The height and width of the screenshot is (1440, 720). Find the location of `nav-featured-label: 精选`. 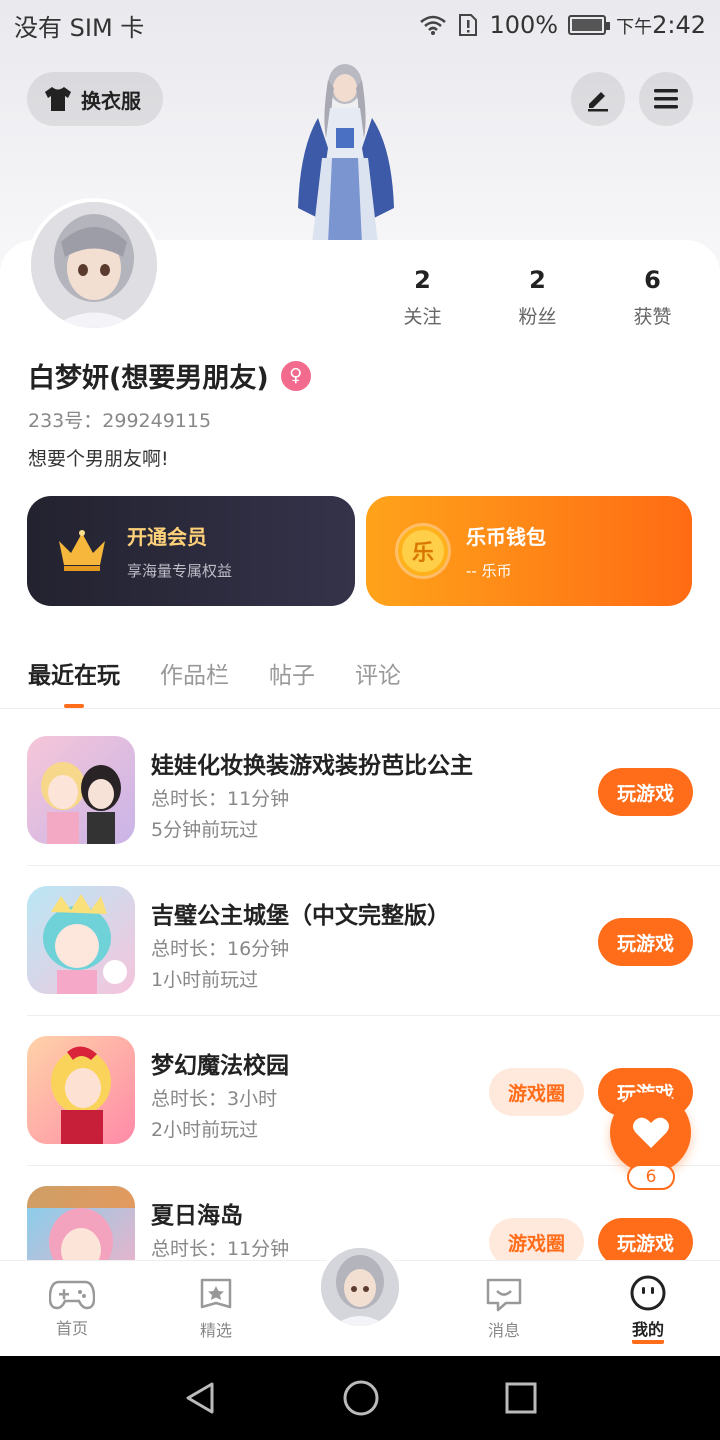

nav-featured-label: 精选 is located at coordinates (215, 1330).